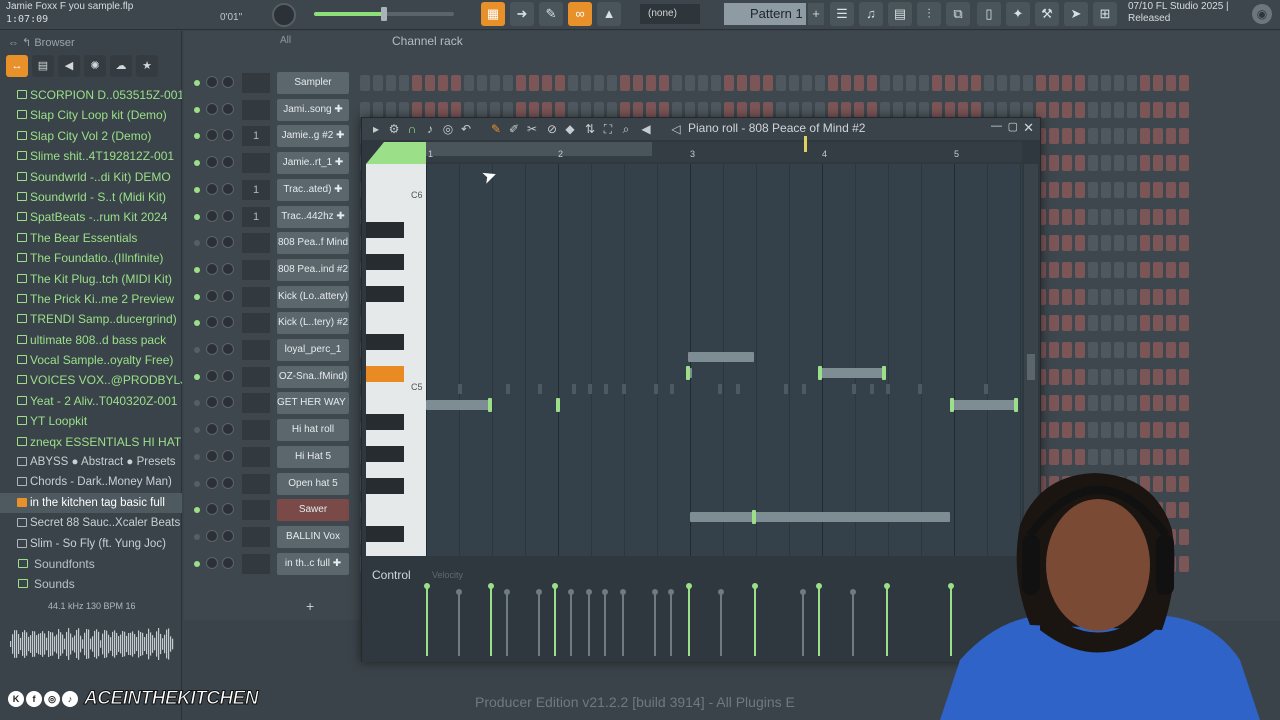  I want to click on speaker-icon: ◀, so click(69, 66).